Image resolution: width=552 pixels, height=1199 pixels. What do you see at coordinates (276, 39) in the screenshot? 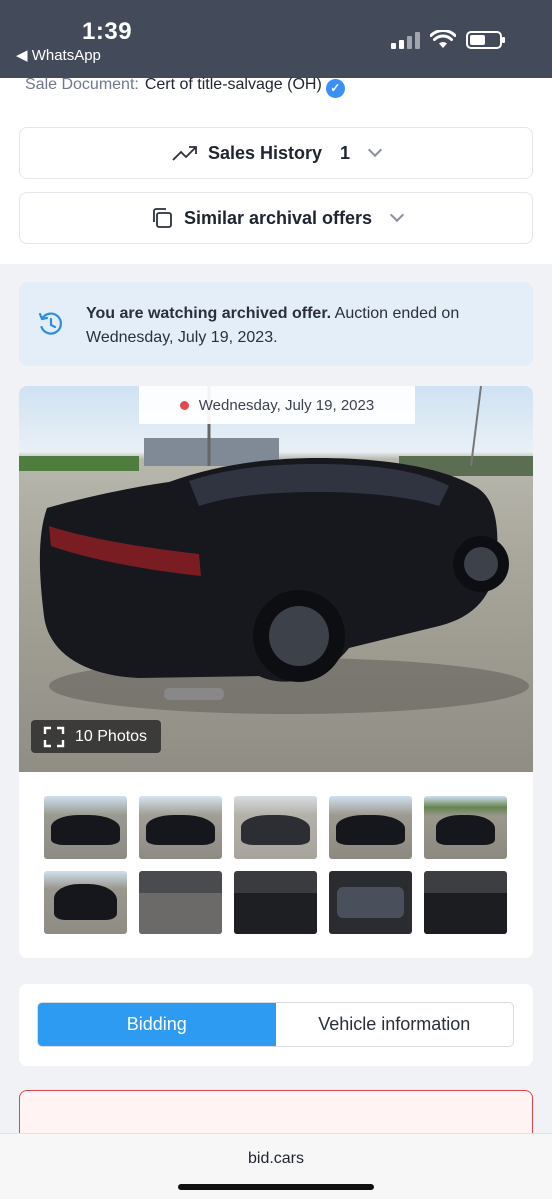
I see `status-bar: 1:39 ◀ WhatsApp` at bounding box center [276, 39].